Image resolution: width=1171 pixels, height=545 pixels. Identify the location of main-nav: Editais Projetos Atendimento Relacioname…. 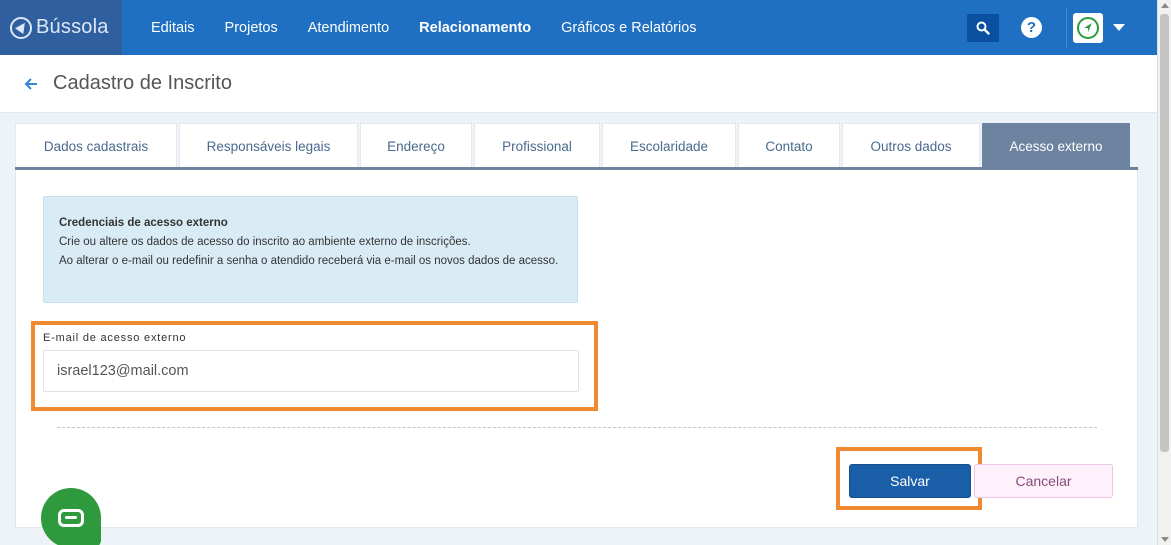
(424, 28).